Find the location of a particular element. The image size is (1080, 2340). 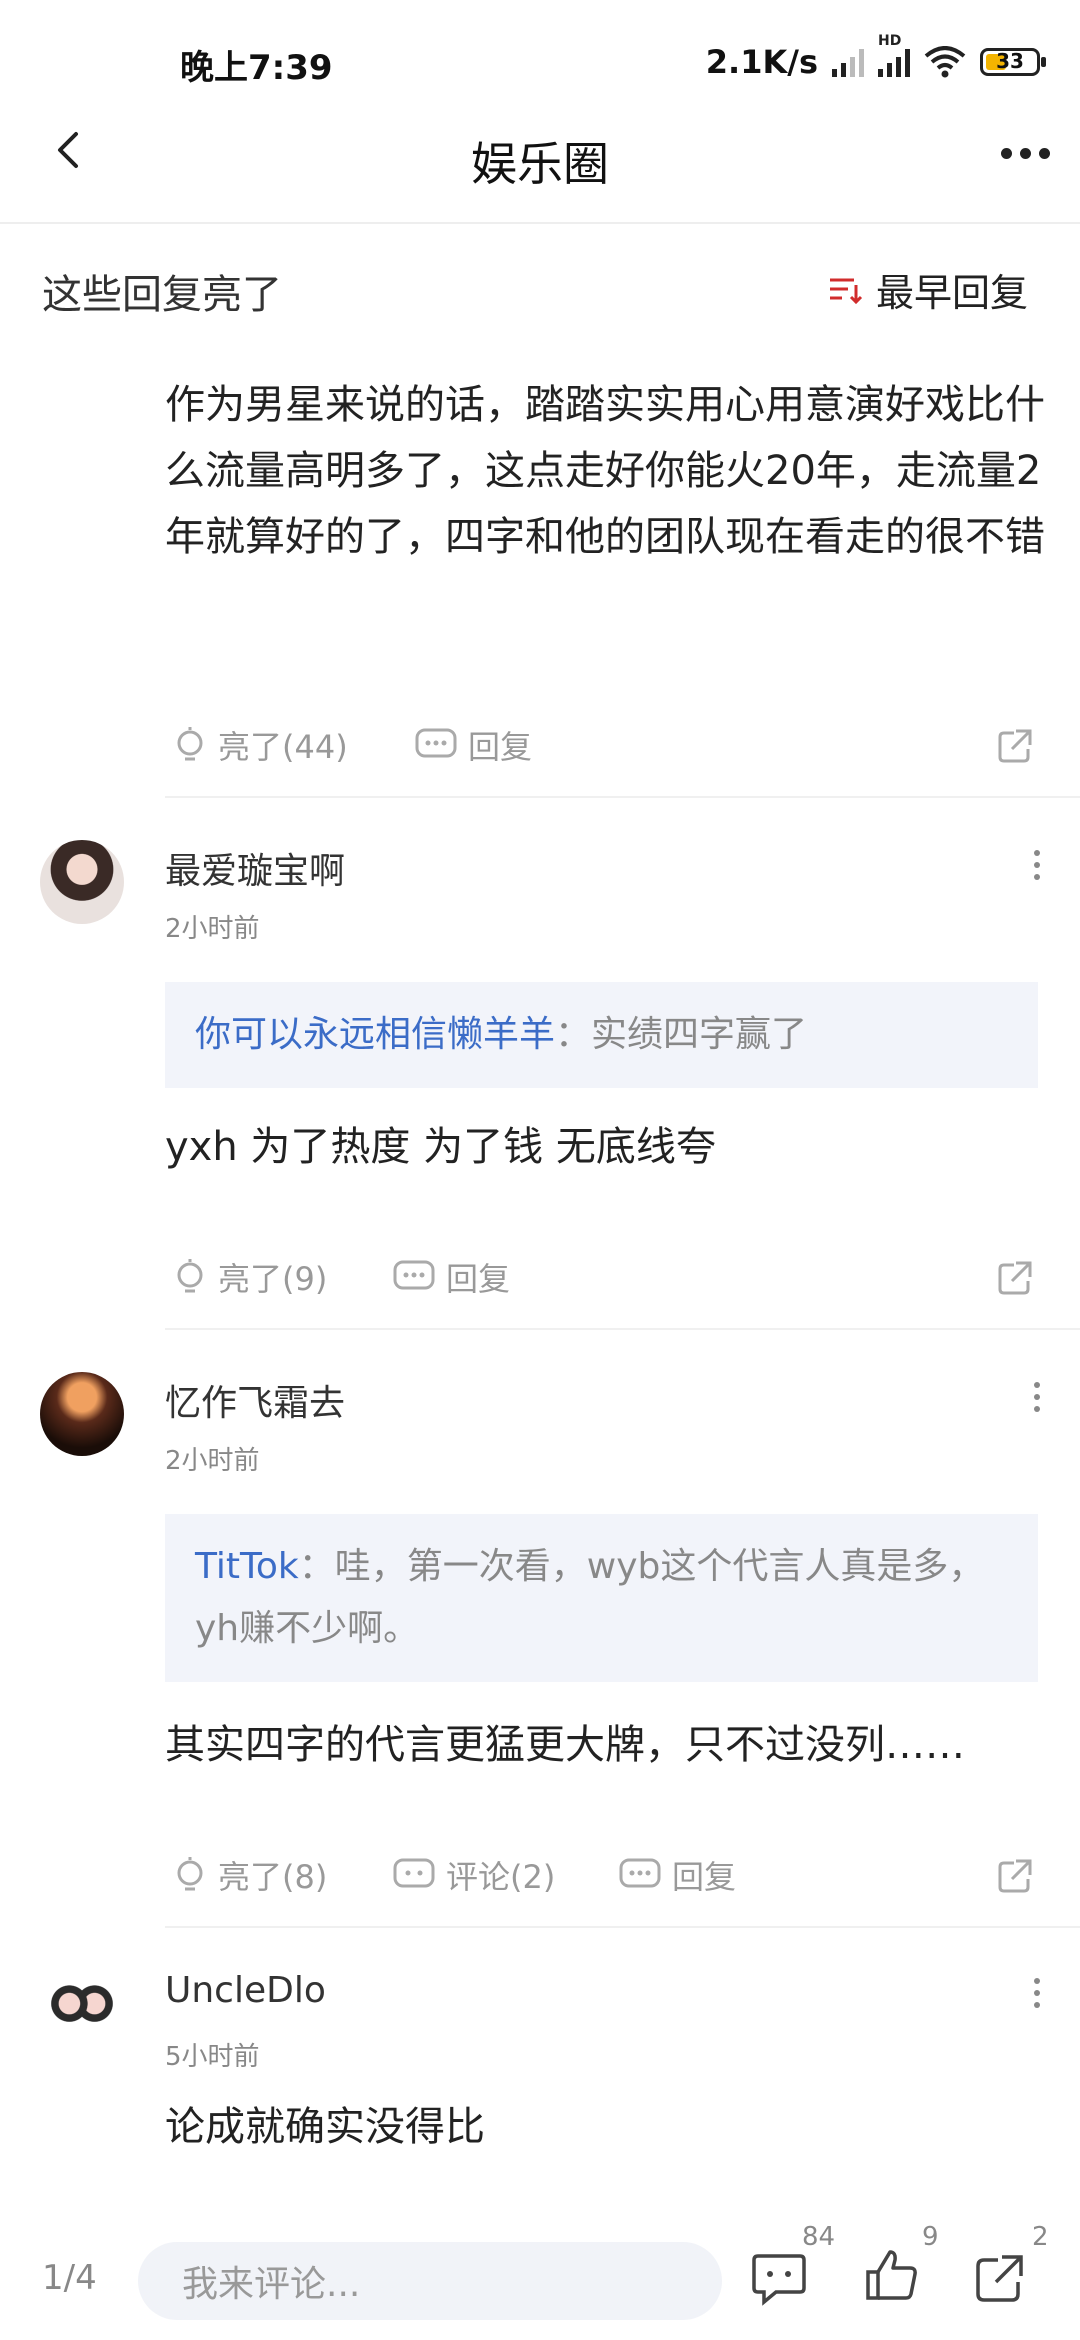

like-count-badge: 9 is located at coordinates (930, 2237).